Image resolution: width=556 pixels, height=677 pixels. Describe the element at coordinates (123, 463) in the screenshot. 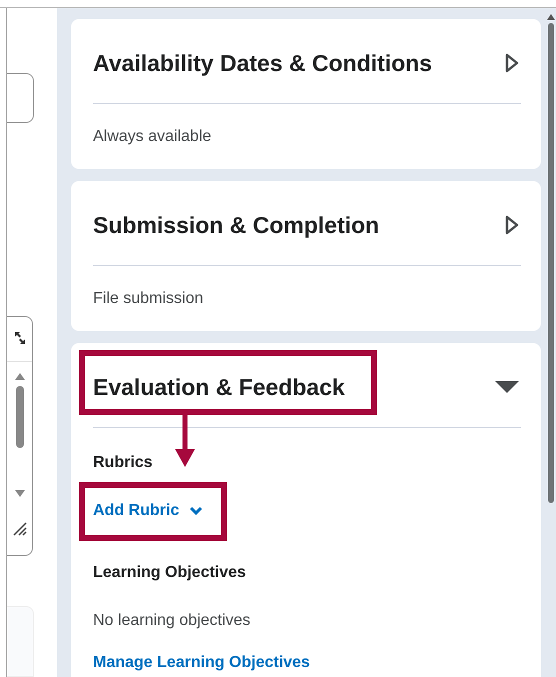

I see `group-label: Rubrics` at that location.